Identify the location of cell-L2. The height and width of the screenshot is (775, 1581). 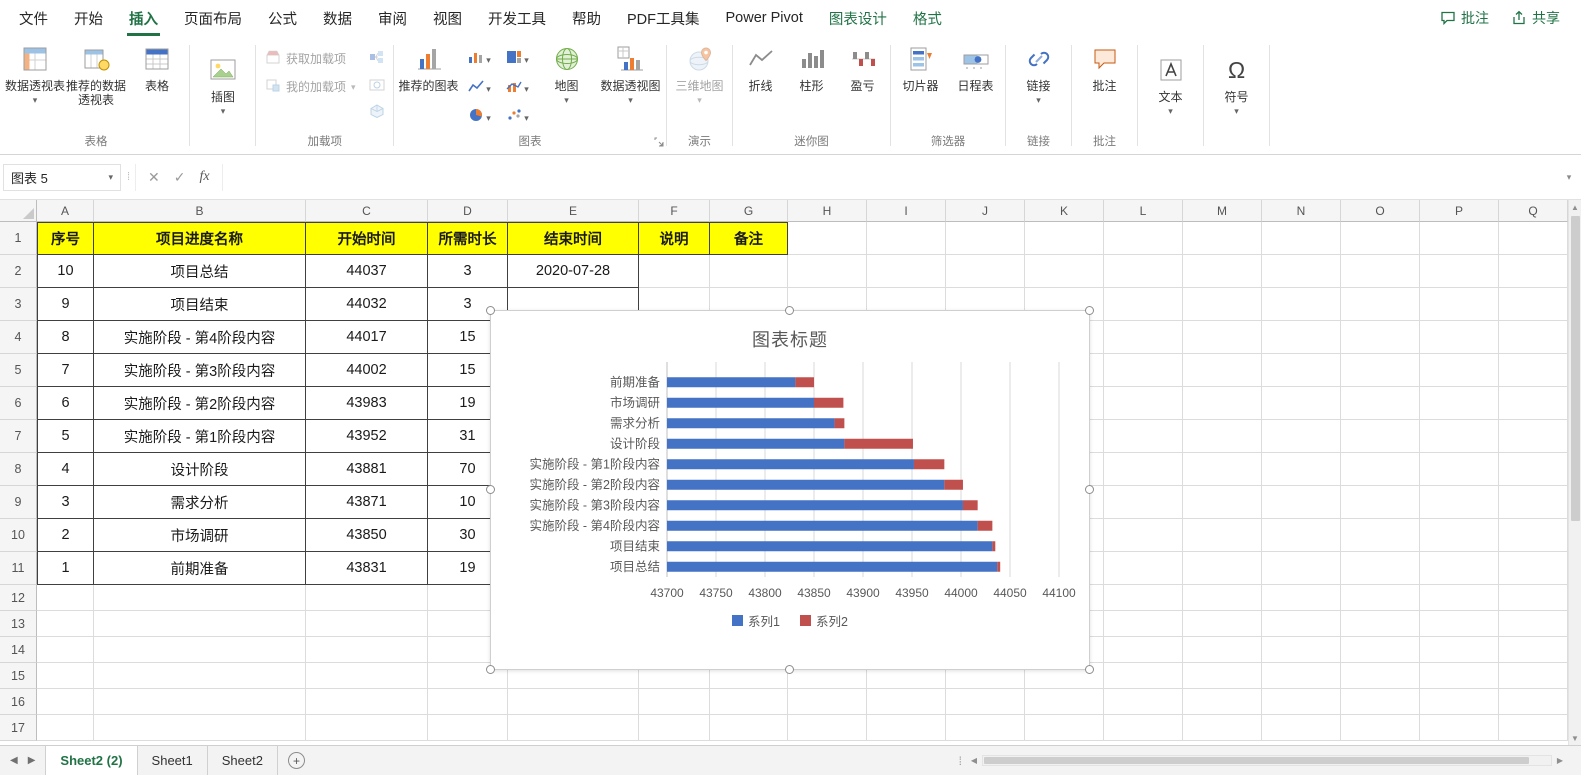
(1143, 271).